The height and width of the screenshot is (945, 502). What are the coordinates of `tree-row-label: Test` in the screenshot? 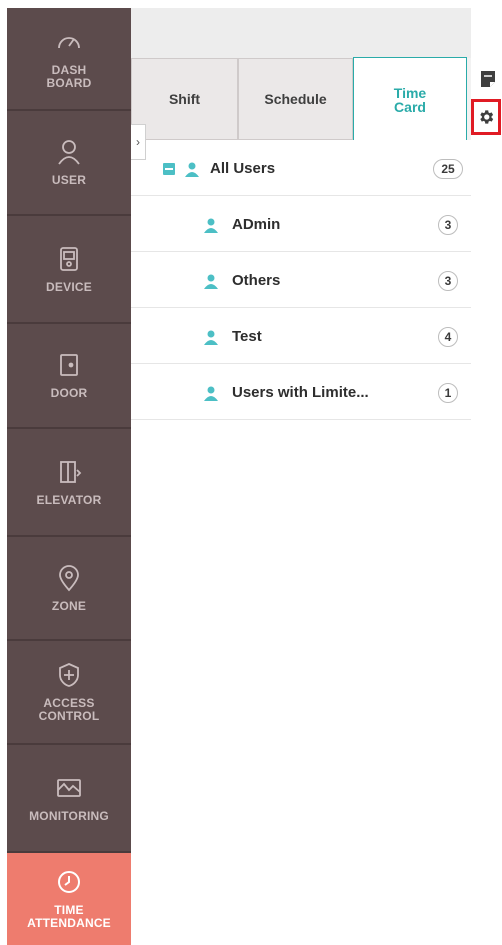 It's located at (247, 336).